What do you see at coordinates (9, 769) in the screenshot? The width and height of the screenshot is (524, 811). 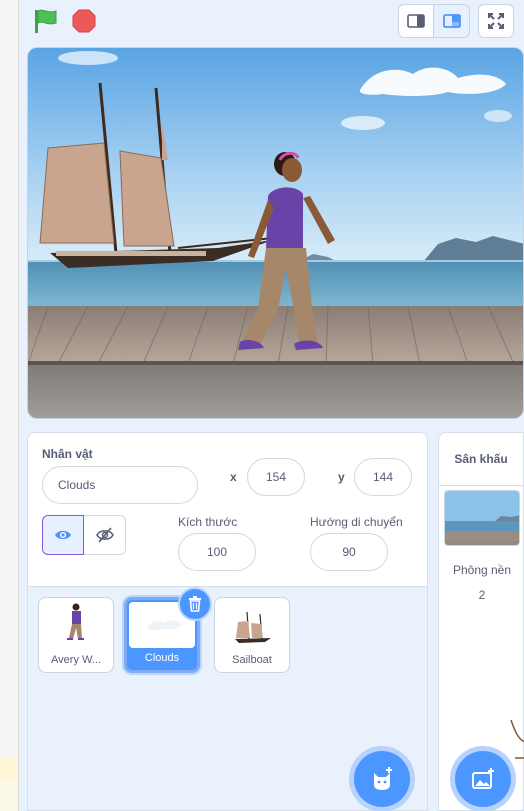 I see `code-highlight` at bounding box center [9, 769].